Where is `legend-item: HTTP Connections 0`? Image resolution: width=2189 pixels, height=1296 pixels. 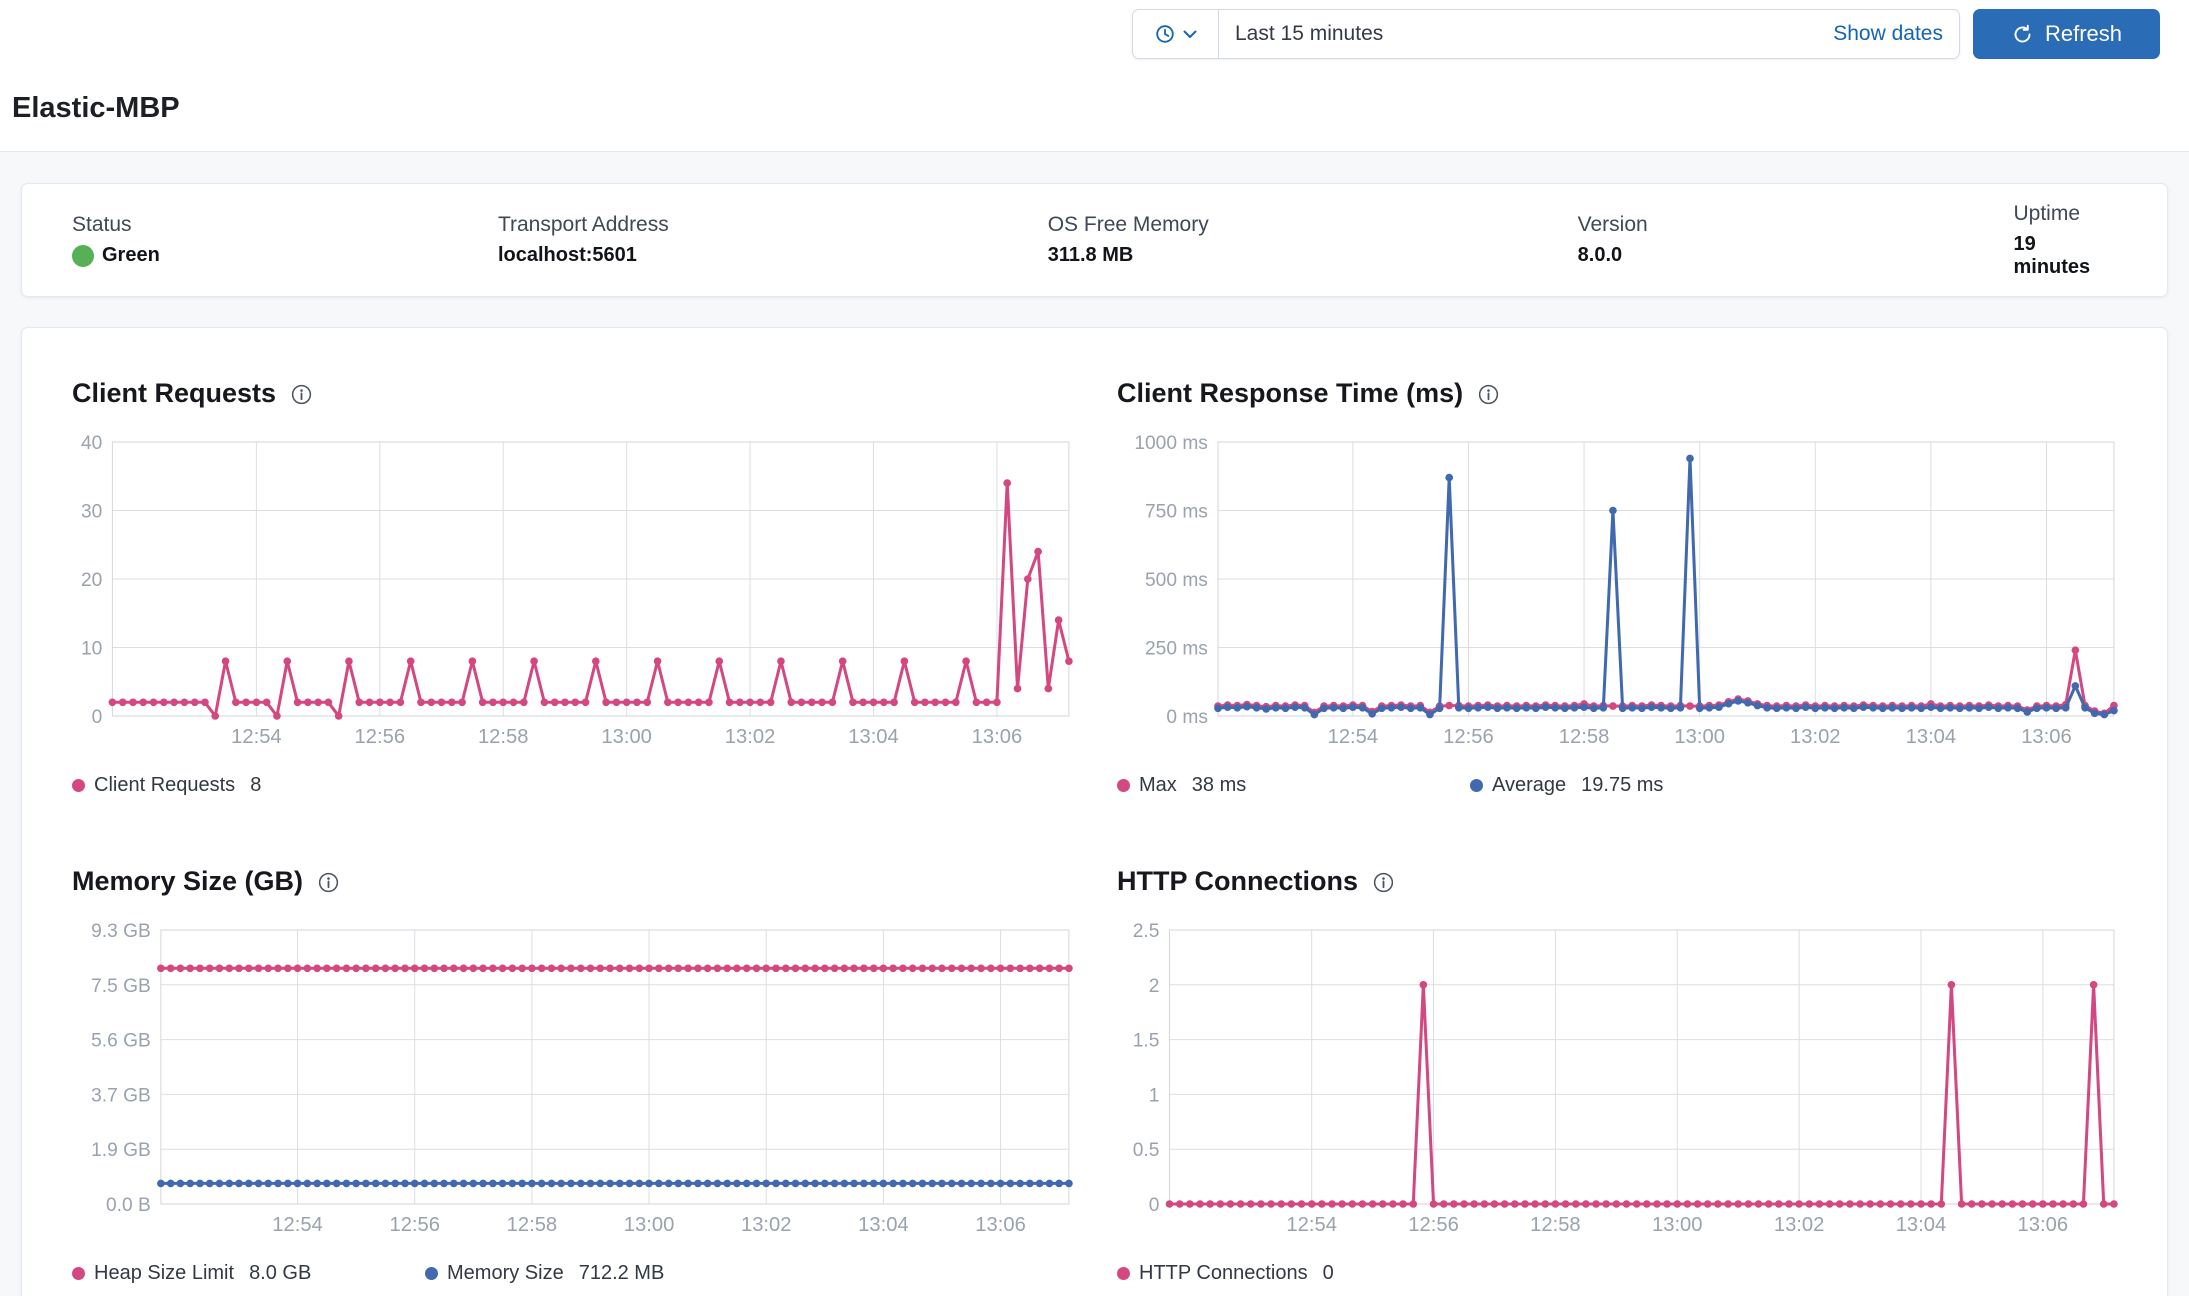
legend-item: HTTP Connections 0 is located at coordinates (1293, 1273).